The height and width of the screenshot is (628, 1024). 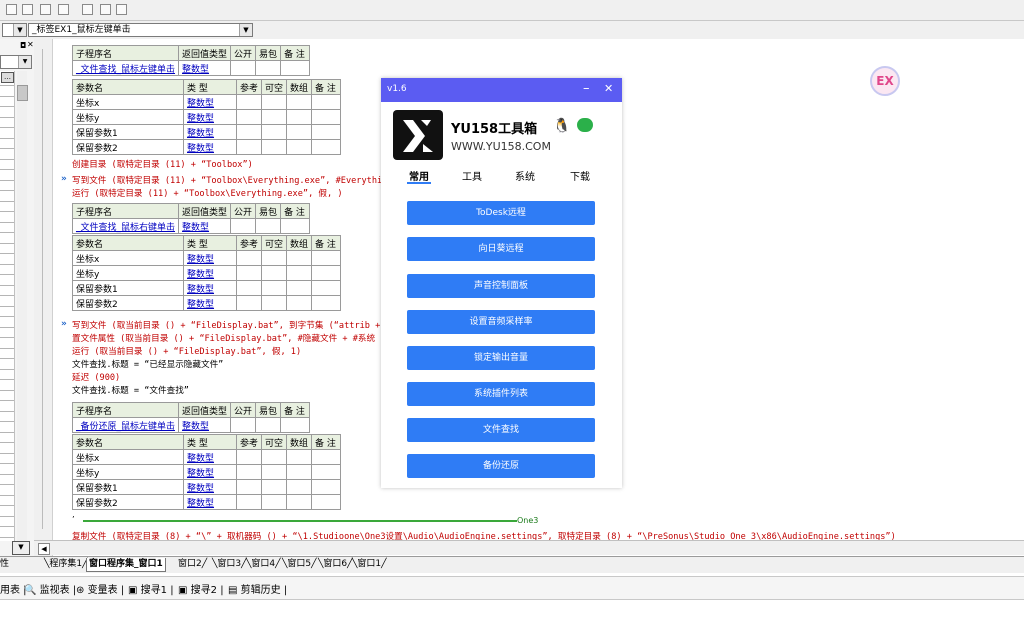 What do you see at coordinates (105, 9) in the screenshot?
I see `size-icon` at bounding box center [105, 9].